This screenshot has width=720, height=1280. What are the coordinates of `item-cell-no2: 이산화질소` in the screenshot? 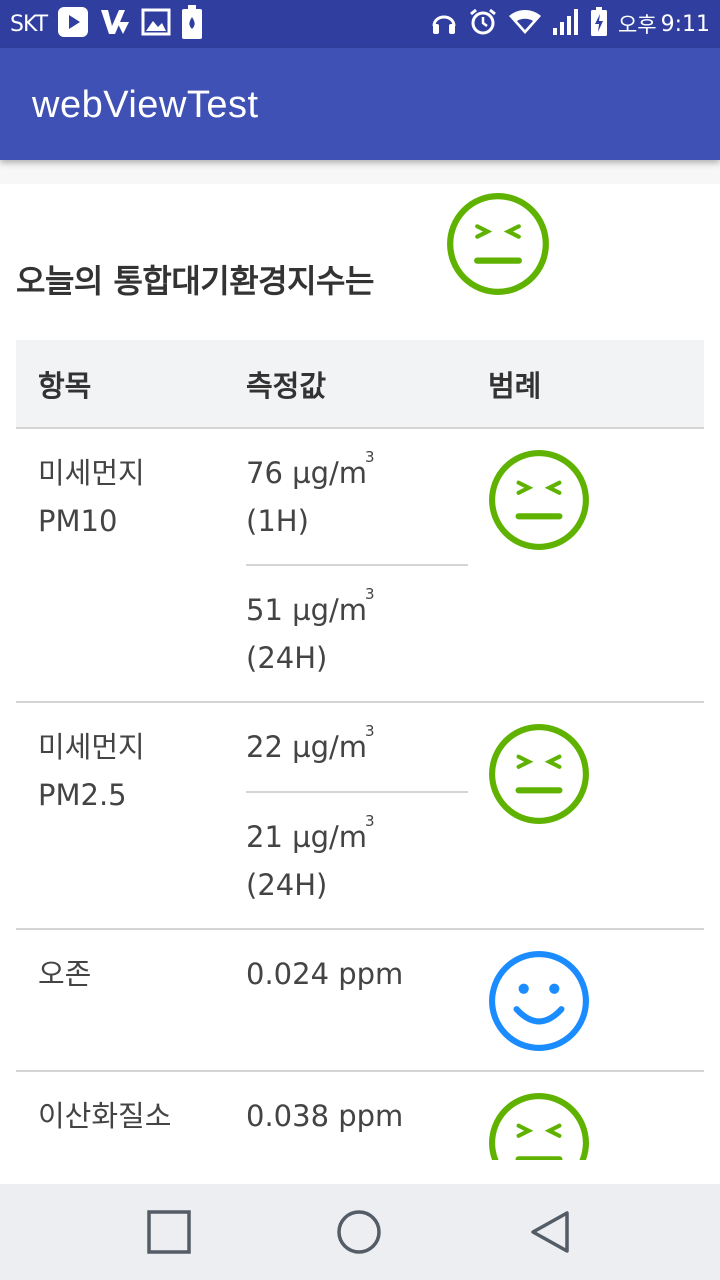 It's located at (131, 1115).